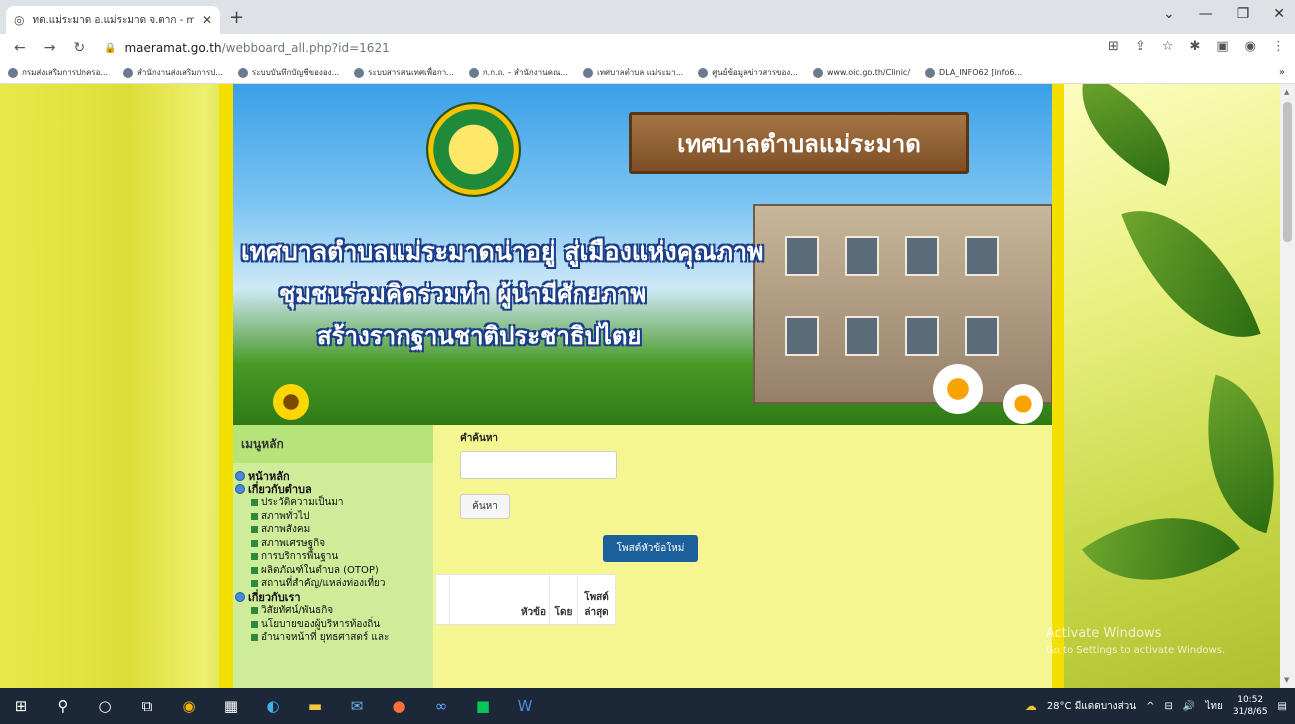 The height and width of the screenshot is (724, 1295). Describe the element at coordinates (1282, 72) in the screenshot. I see `more-bookmarks-icon: »` at that location.